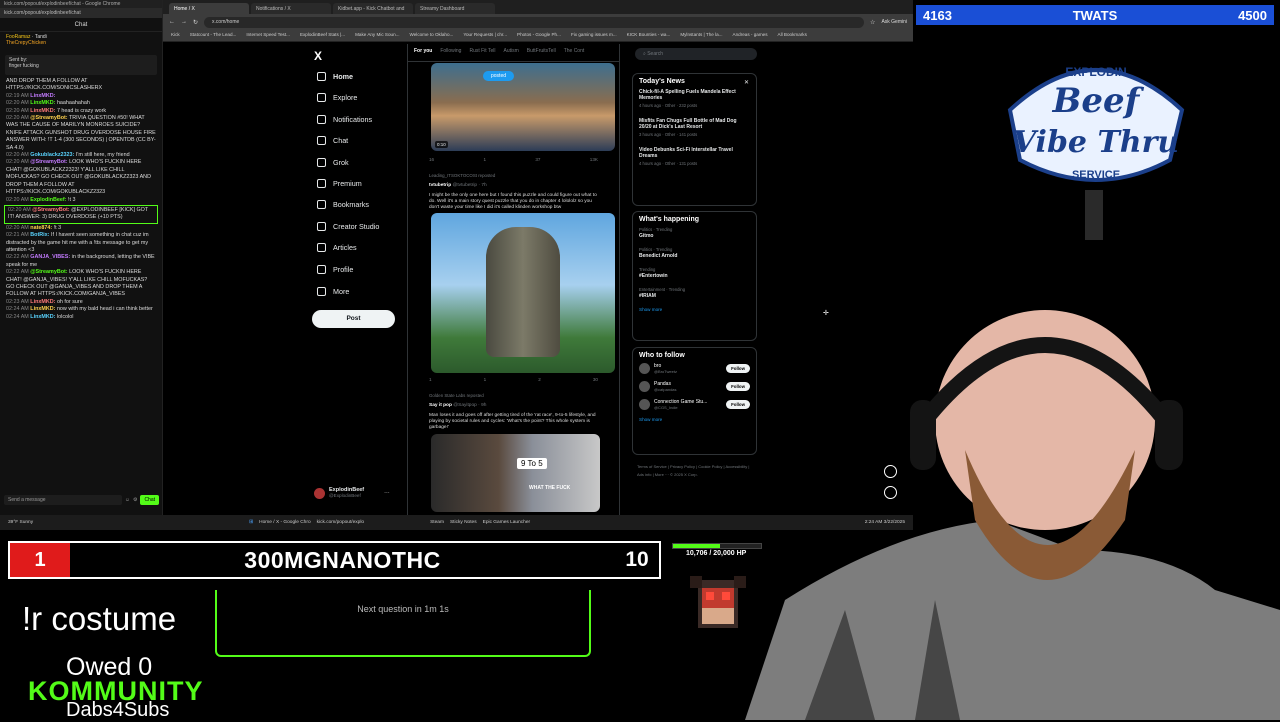 This screenshot has width=1280, height=722. What do you see at coordinates (135, 500) in the screenshot?
I see `settings-icon: ⚙` at bounding box center [135, 500].